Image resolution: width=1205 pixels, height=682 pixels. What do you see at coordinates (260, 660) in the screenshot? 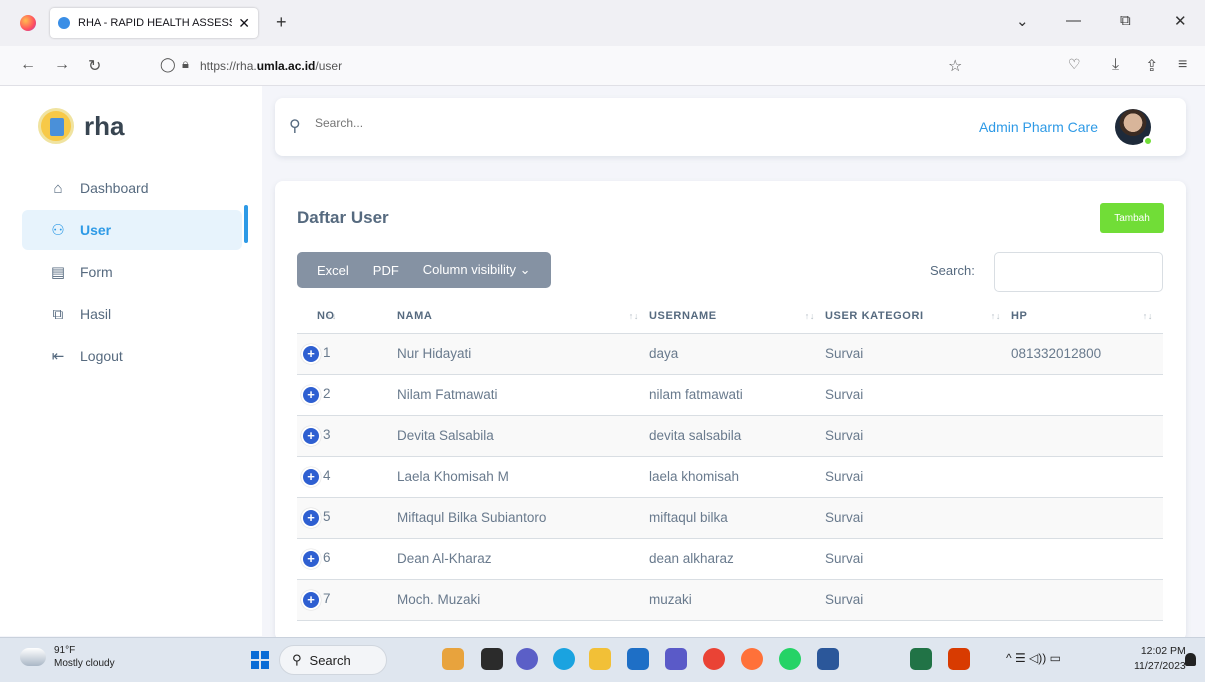
I see `windows-start-icon` at bounding box center [260, 660].